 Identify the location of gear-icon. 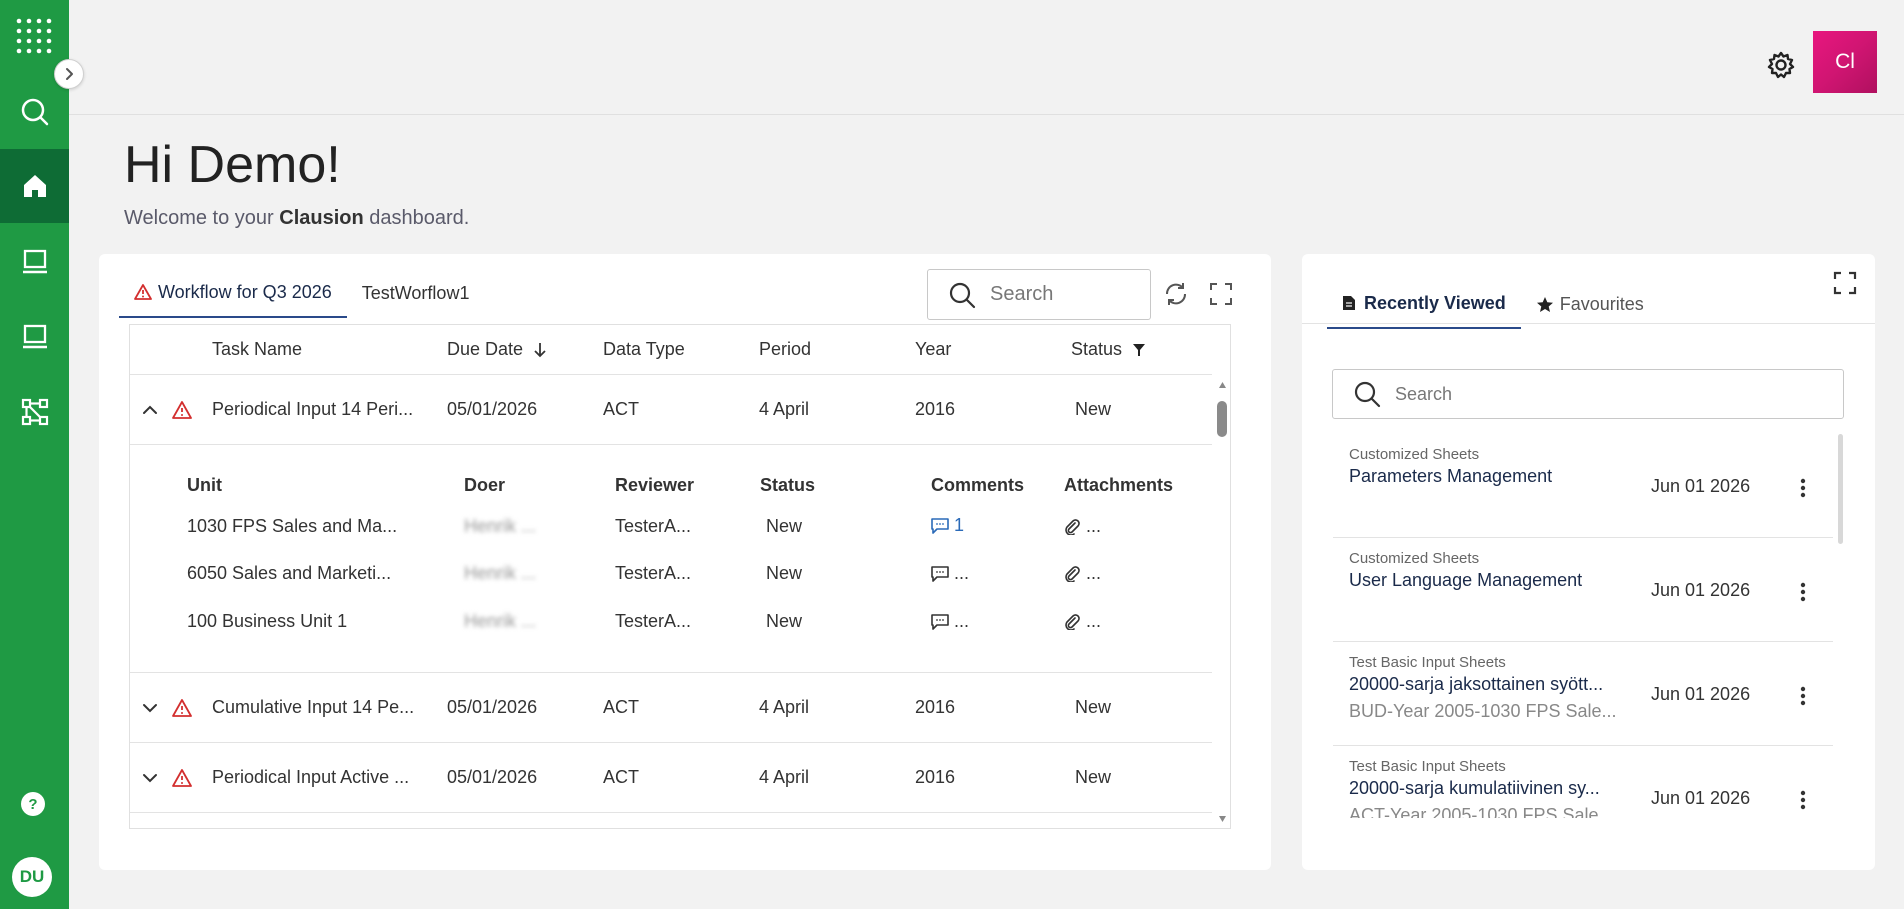
(1781, 65).